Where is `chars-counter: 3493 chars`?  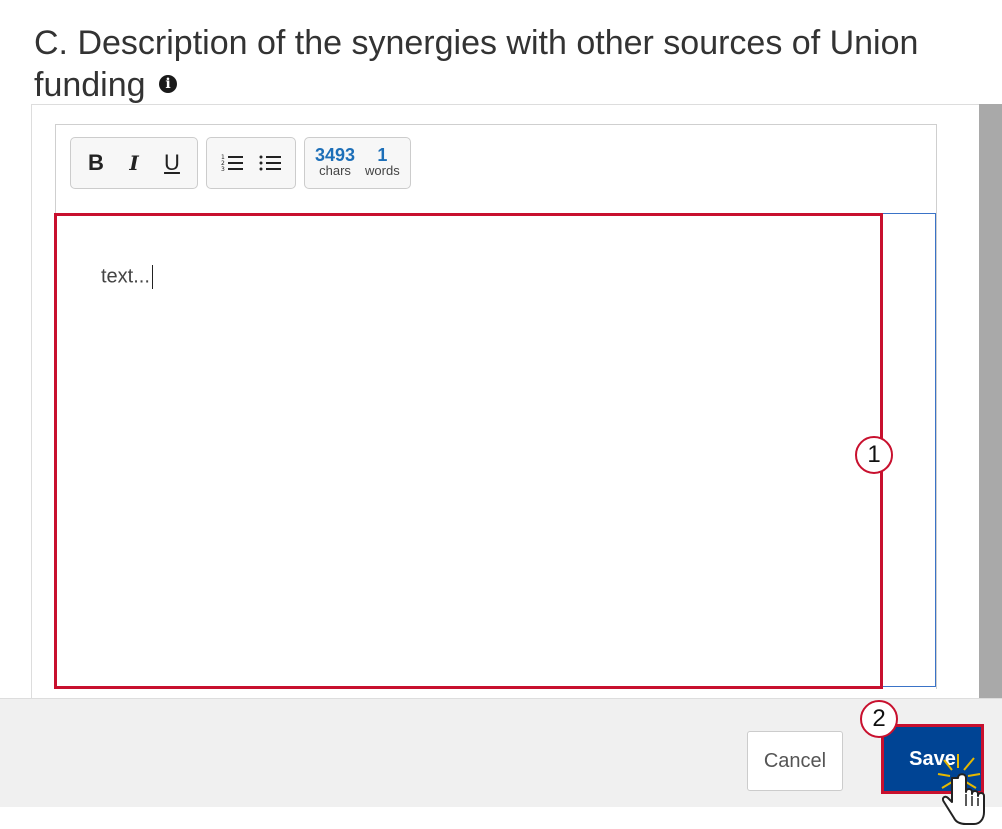
chars-counter: 3493 chars is located at coordinates (335, 162).